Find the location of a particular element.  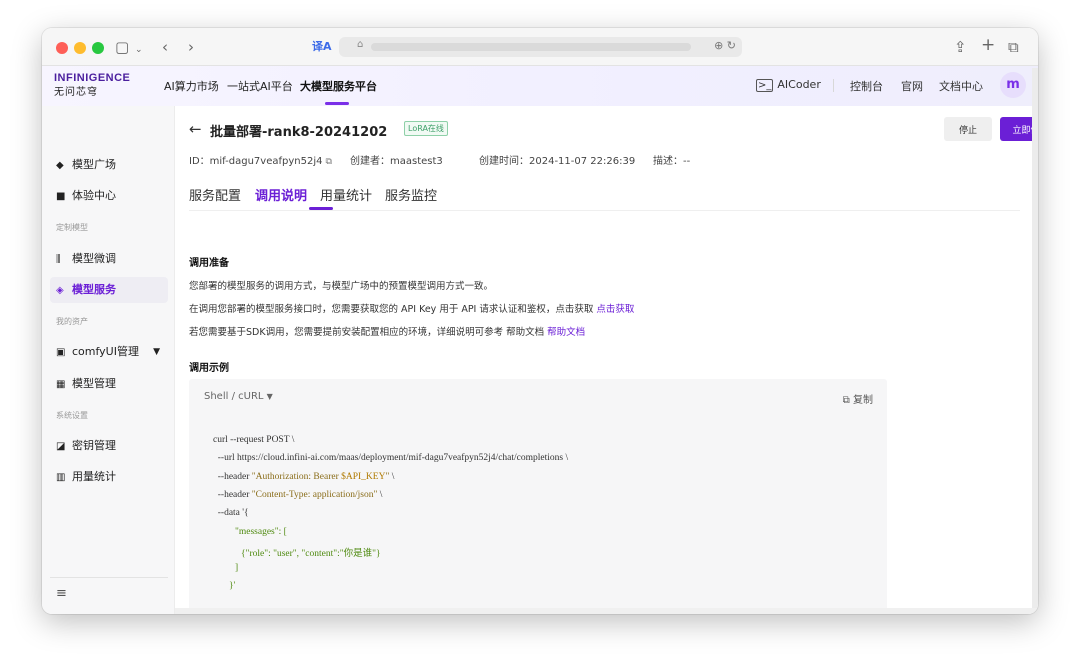

vertical-scrollbar is located at coordinates (1035, 338).